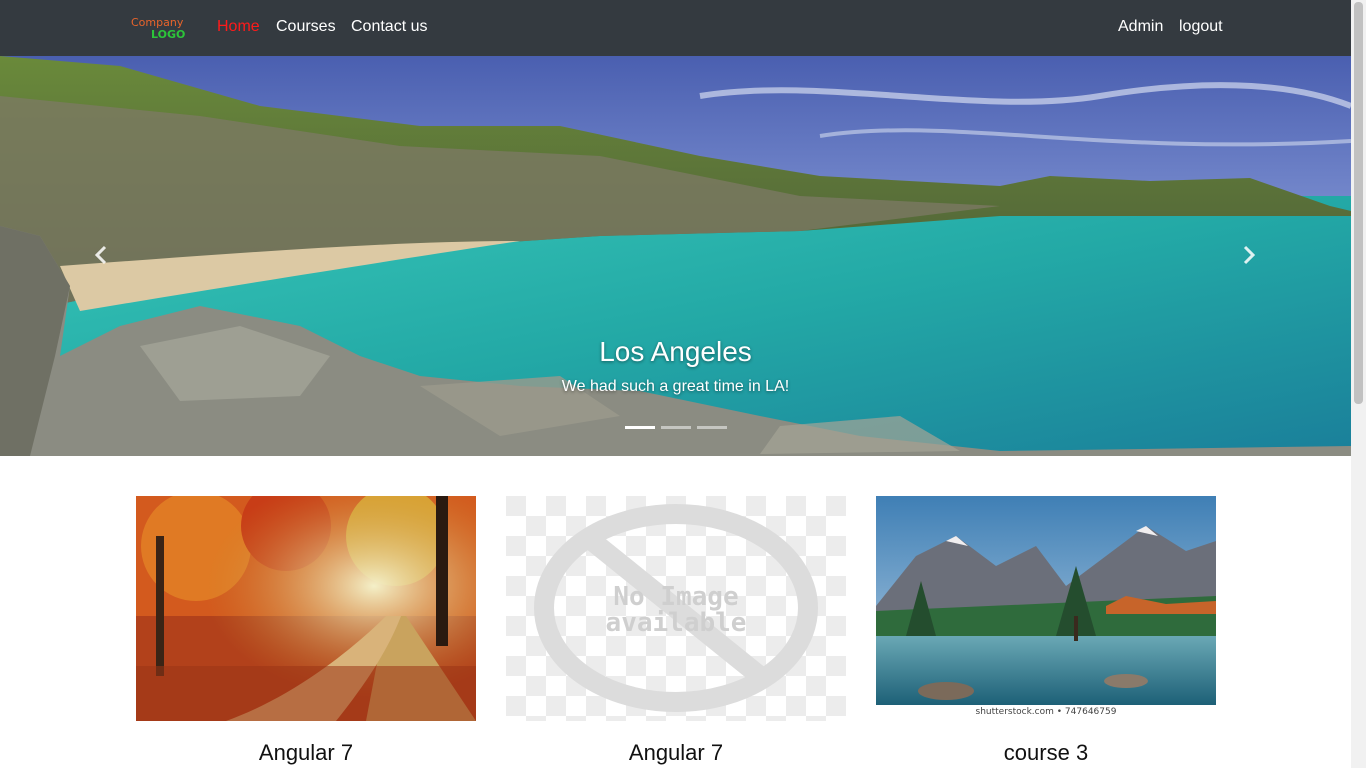  Describe the element at coordinates (676, 623) in the screenshot. I see `no-image-text-2: available` at that location.